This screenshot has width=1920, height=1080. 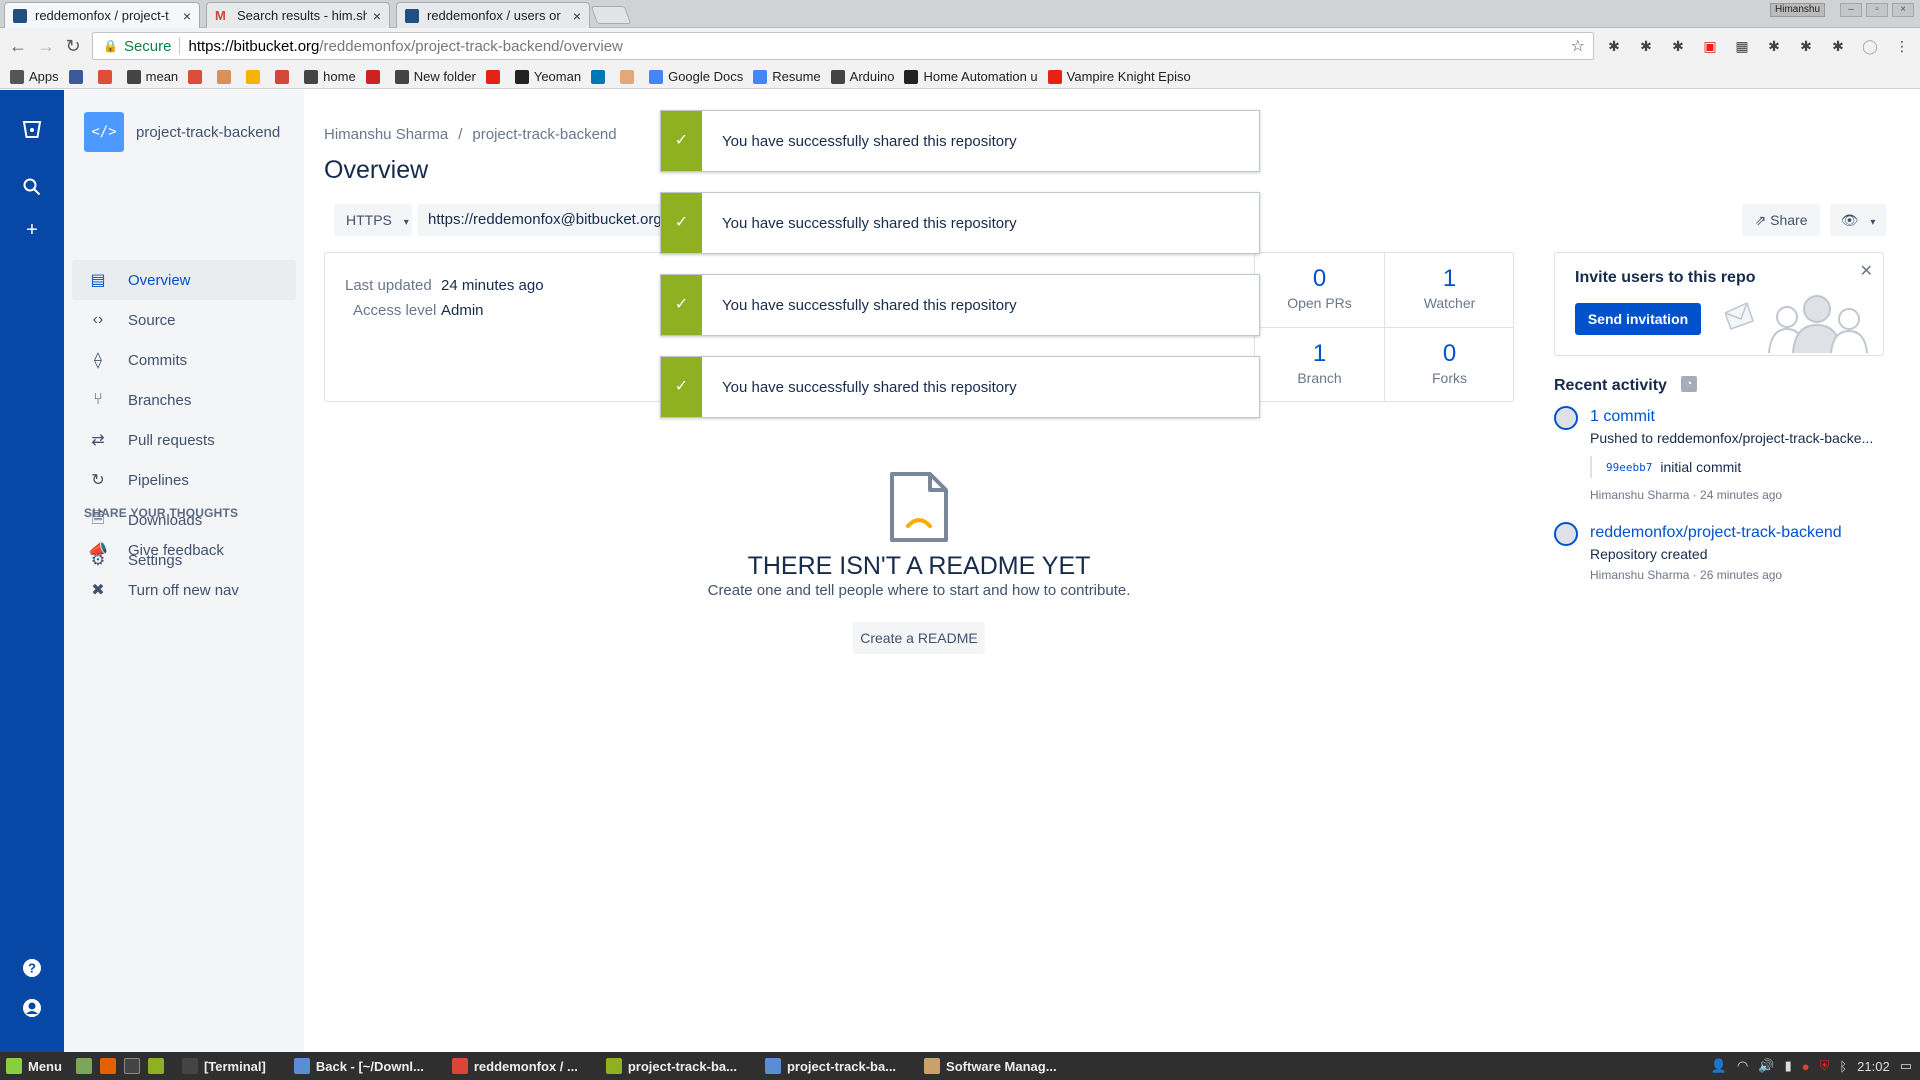 What do you see at coordinates (1806, 1066) in the screenshot?
I see `chrome-tray-icon: ●` at bounding box center [1806, 1066].